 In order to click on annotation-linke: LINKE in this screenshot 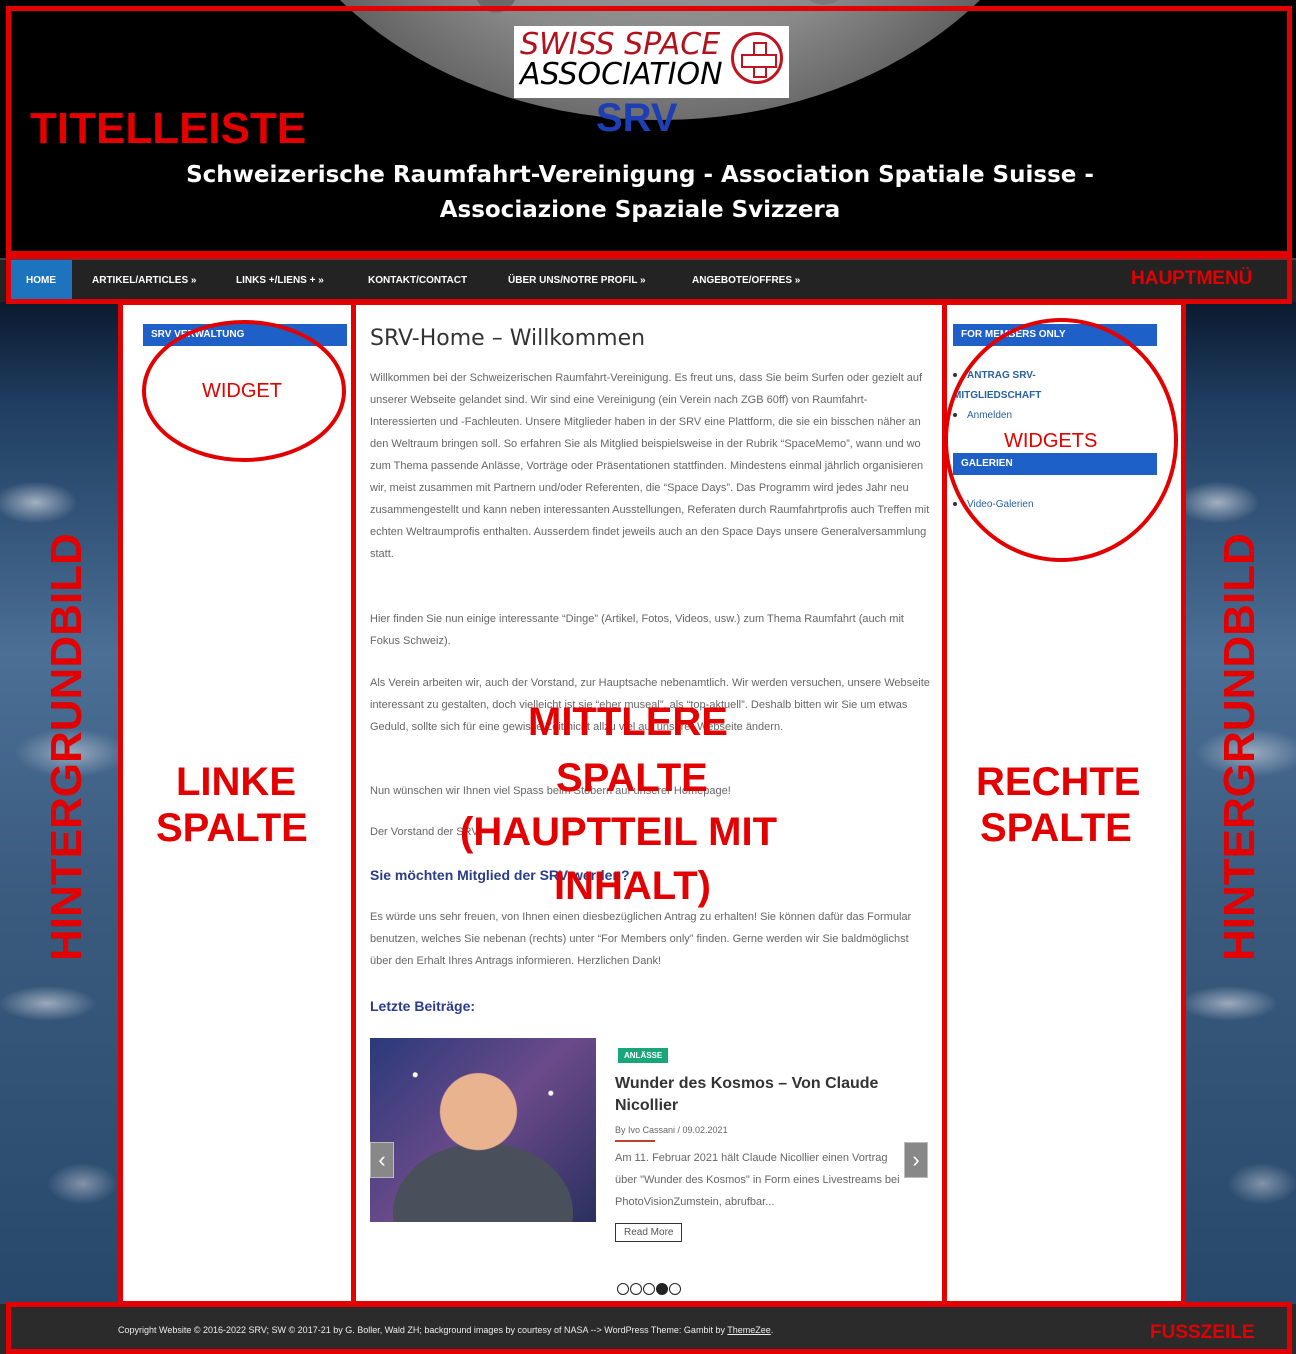, I will do `click(236, 782)`.